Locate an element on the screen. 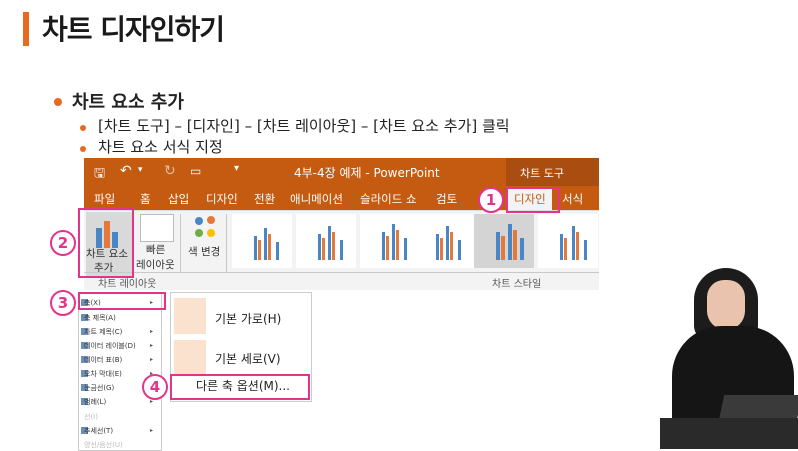  window-title: 4부-4장 예제 - PowerPoint is located at coordinates (367, 173).